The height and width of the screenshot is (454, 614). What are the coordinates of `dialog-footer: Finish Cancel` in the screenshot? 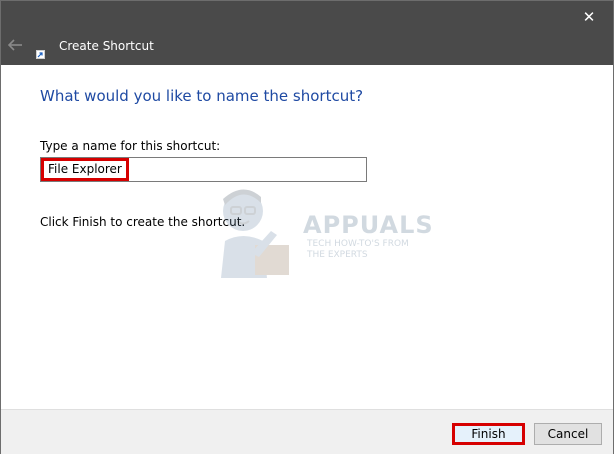 It's located at (307, 431).